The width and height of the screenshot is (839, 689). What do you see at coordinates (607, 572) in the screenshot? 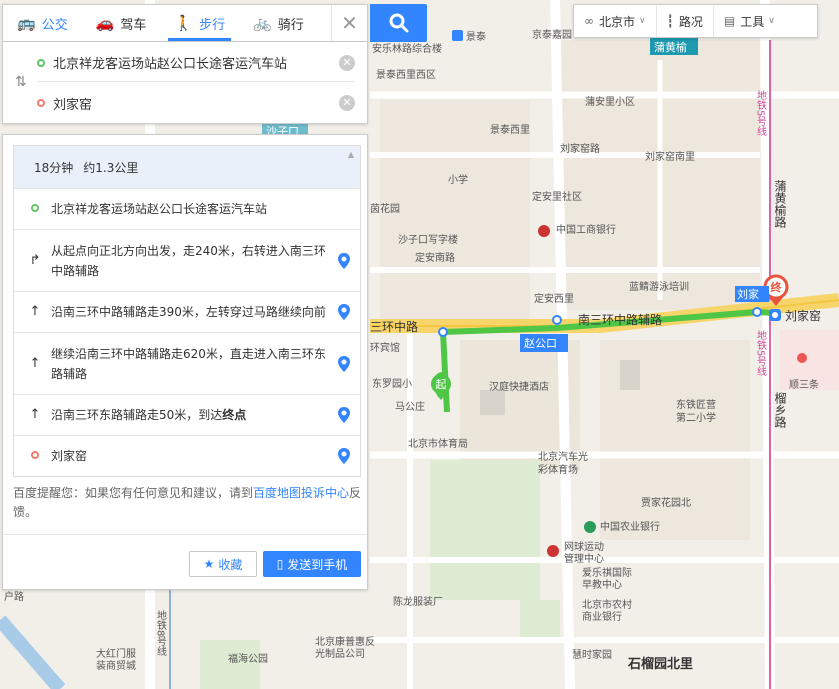
I see `map-label-aileqi-1: 爱乐祺国际` at bounding box center [607, 572].